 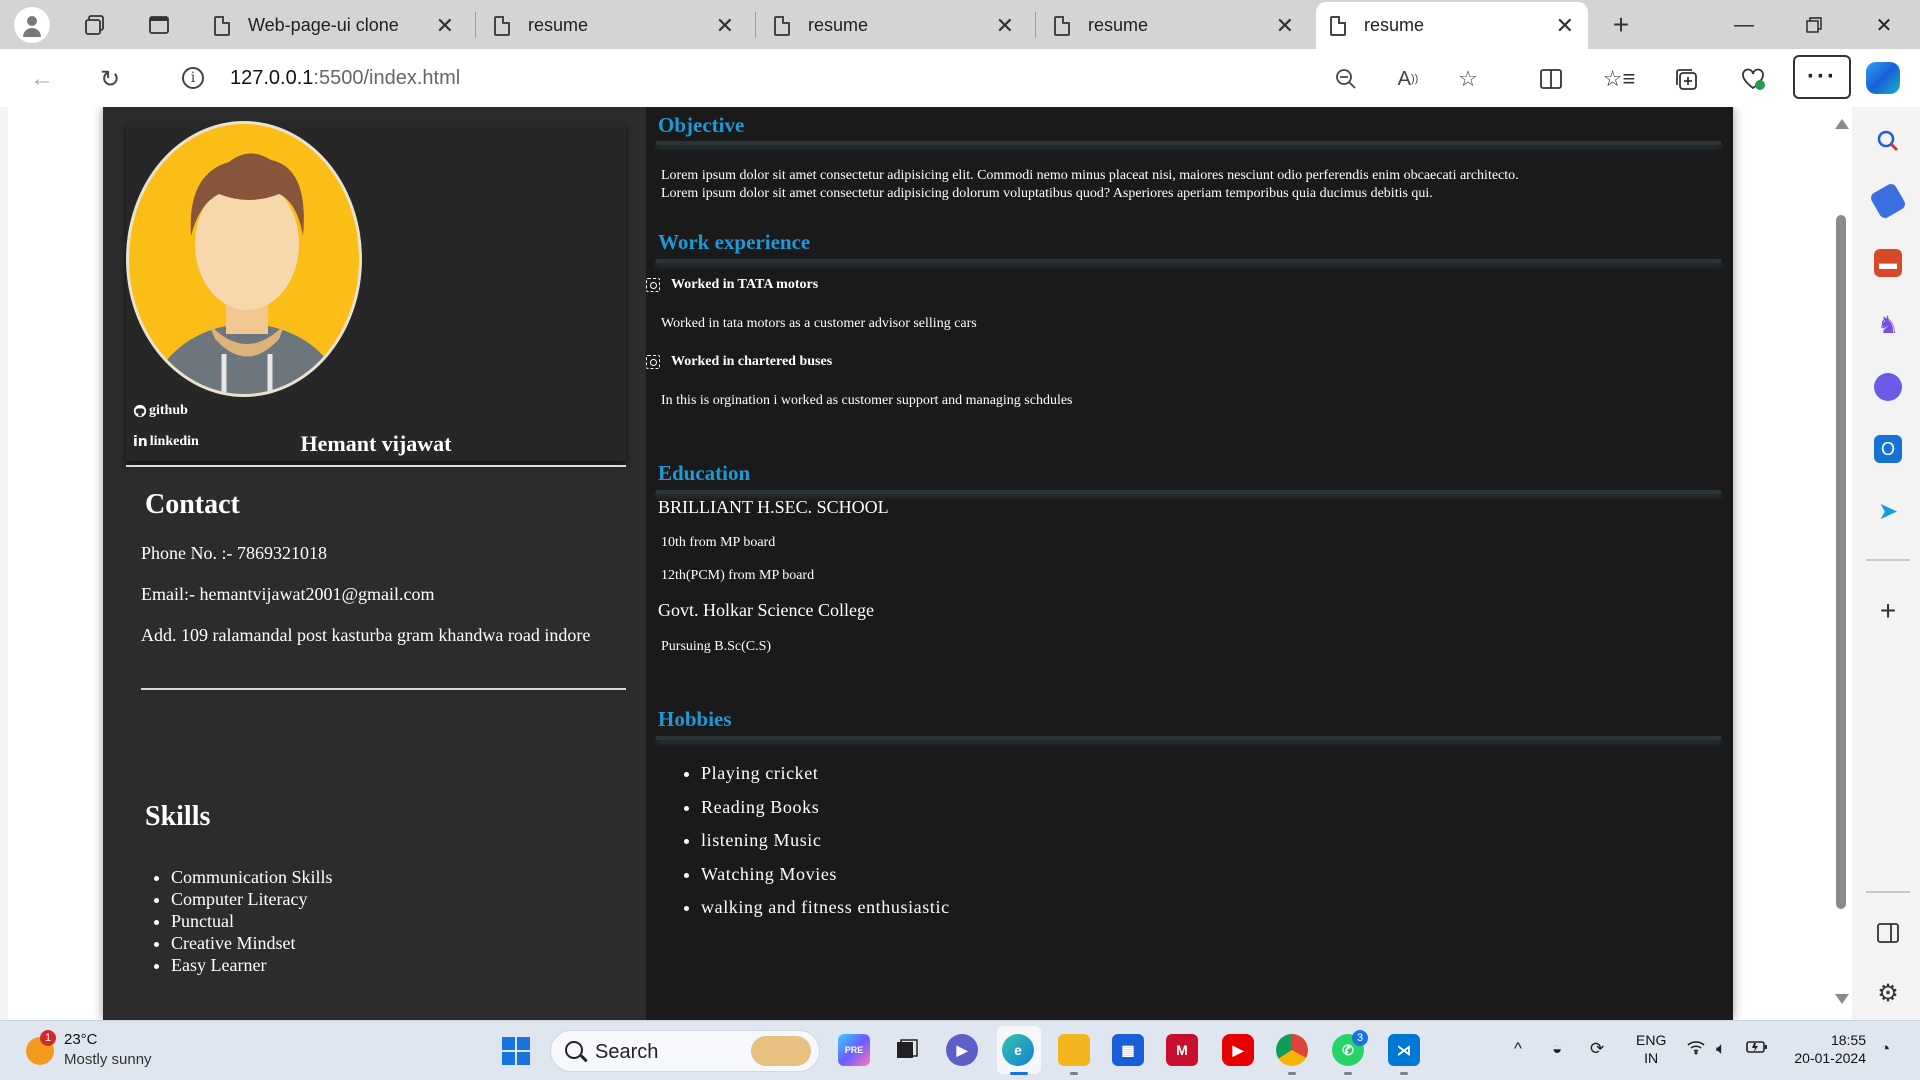 I want to click on school-name: Govt. Holkar Science College, so click(x=766, y=610).